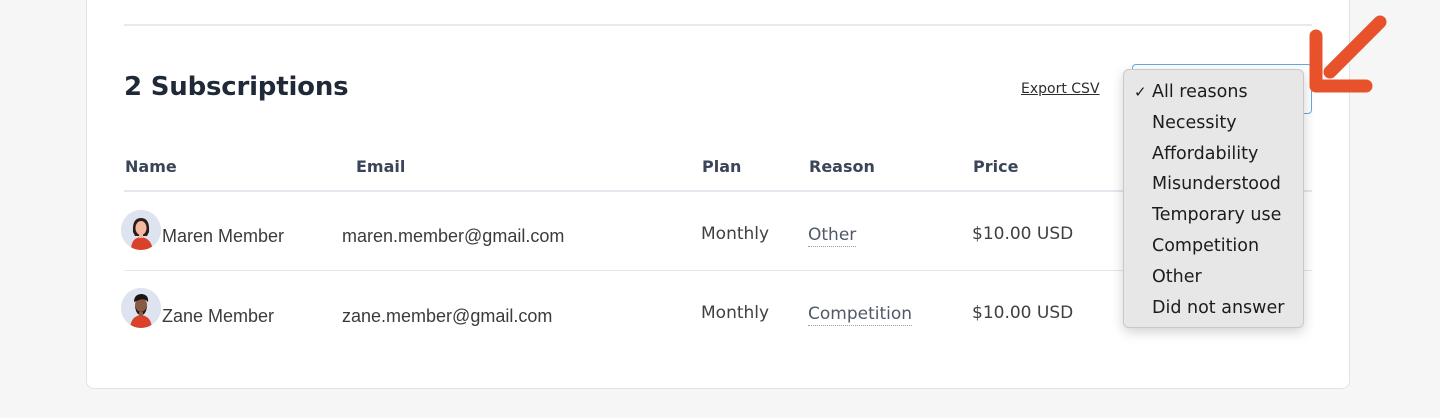  I want to click on row-reason: Competition, so click(860, 315).